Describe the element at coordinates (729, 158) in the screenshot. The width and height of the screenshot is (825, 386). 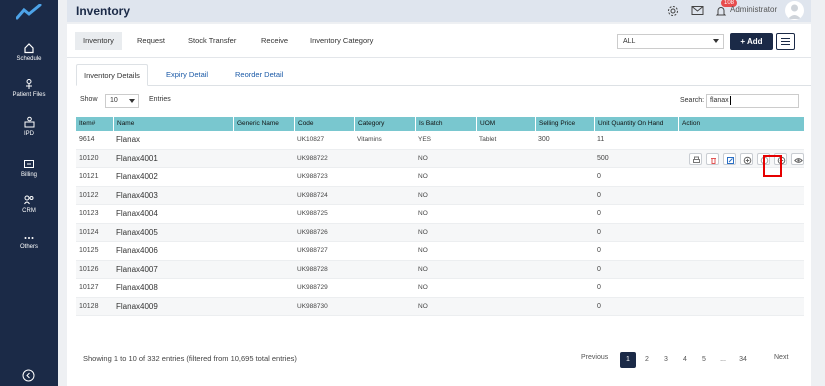
I see `edit-button` at that location.